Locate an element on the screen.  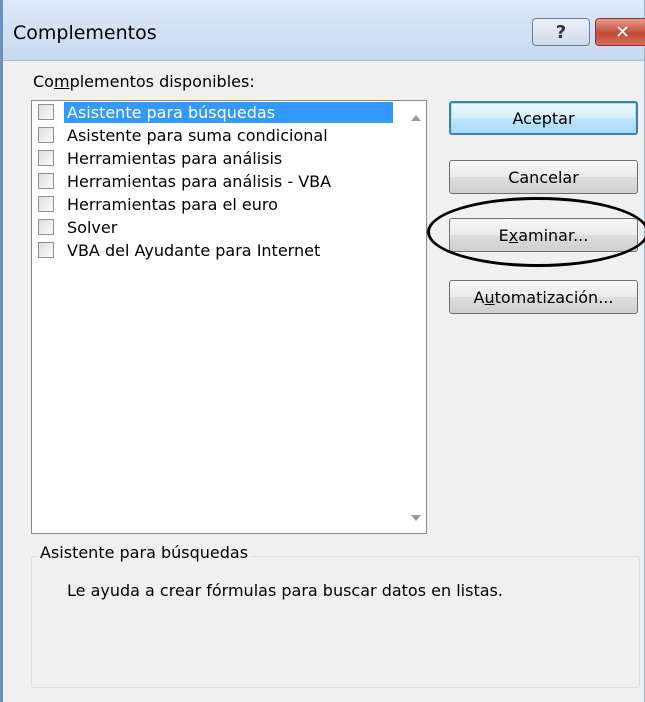
available-addins-label: Complementos disponibles: is located at coordinates (144, 81).